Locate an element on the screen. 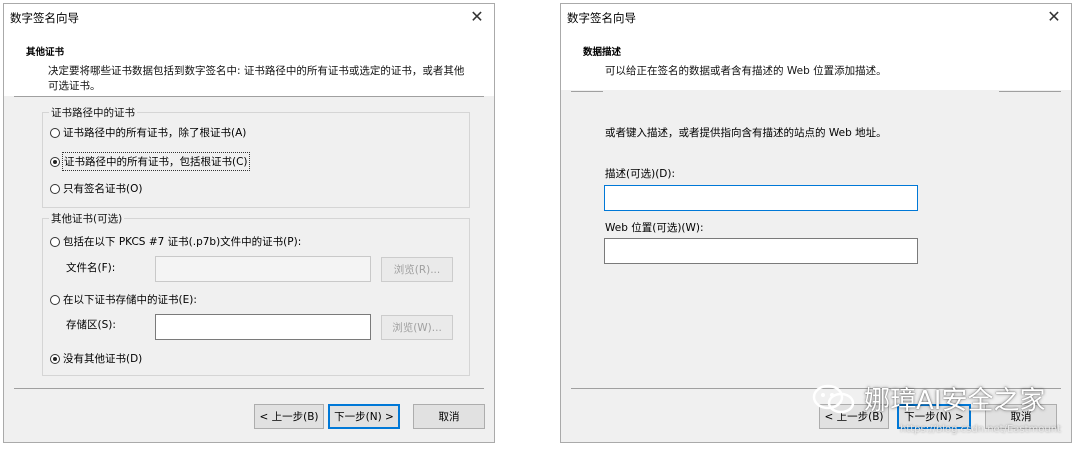 The image size is (1080, 451). page-title: 其他证书 is located at coordinates (45, 52).